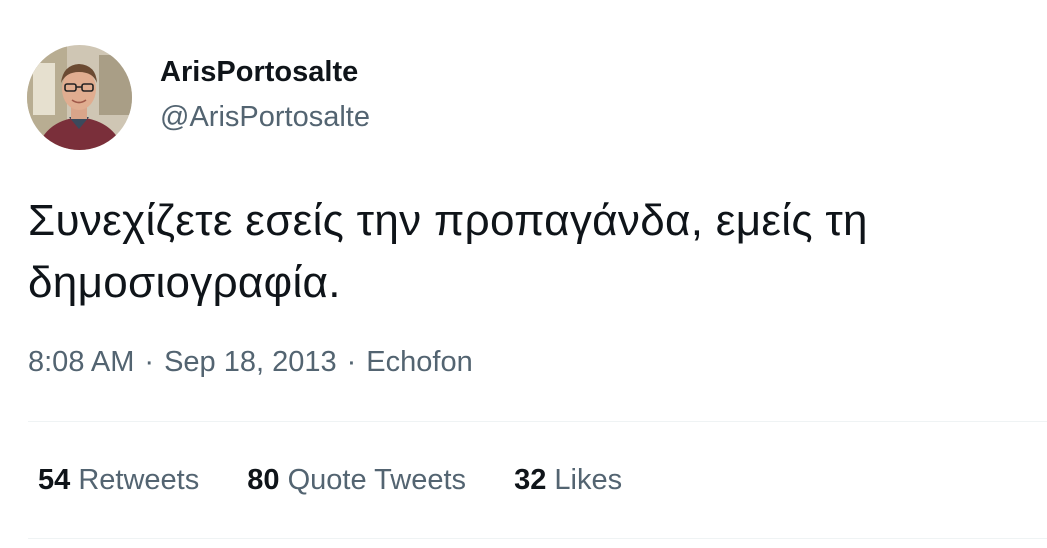 Image resolution: width=1047 pixels, height=548 pixels. I want to click on avatar, so click(79, 97).